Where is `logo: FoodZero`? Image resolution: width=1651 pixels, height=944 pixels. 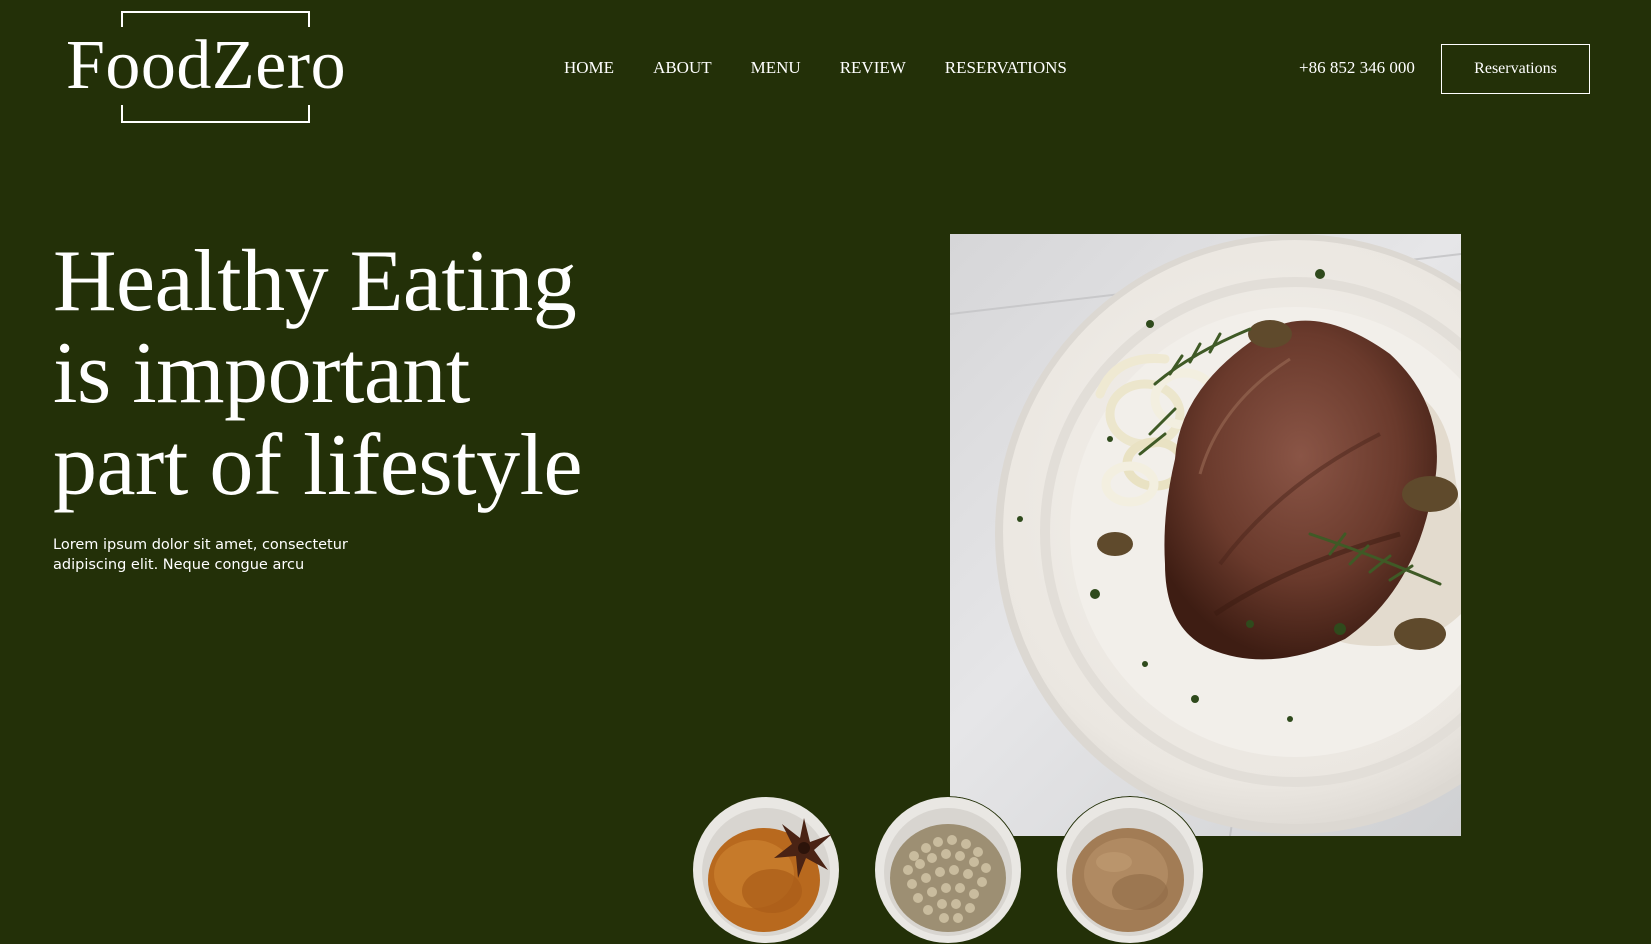 logo: FoodZero is located at coordinates (224, 68).